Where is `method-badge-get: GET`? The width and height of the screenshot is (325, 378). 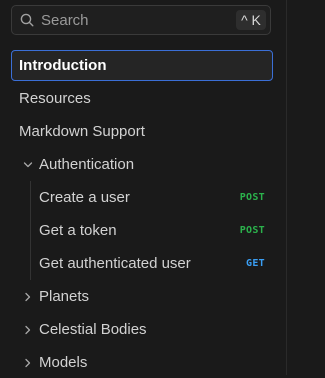 method-badge-get: GET is located at coordinates (255, 263).